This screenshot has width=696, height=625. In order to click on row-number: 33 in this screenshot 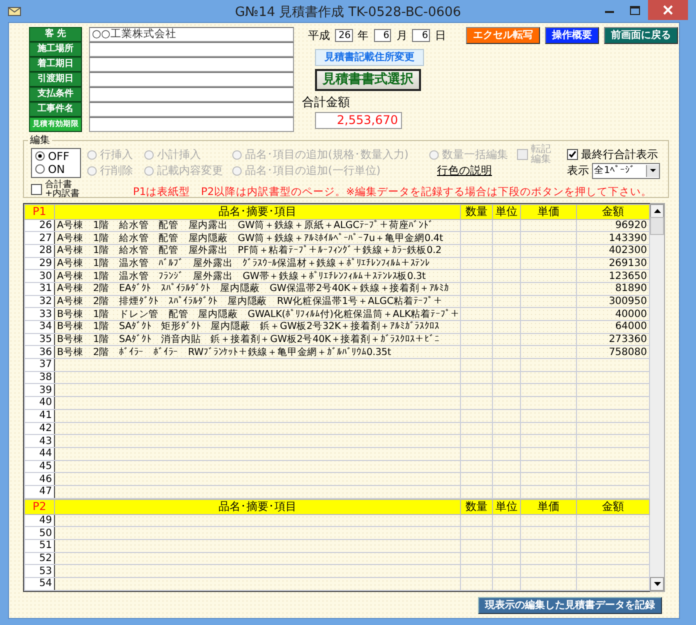, I will do `click(39, 314)`.